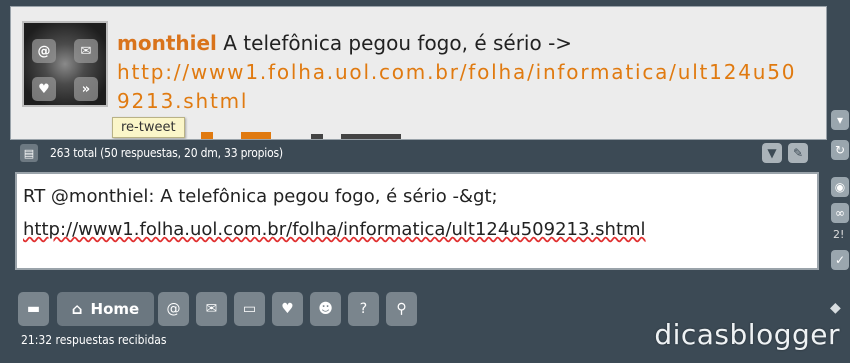  Describe the element at coordinates (398, 43) in the screenshot. I see `tweet-body: A telefônica pegou fogo, é sério ->` at that location.